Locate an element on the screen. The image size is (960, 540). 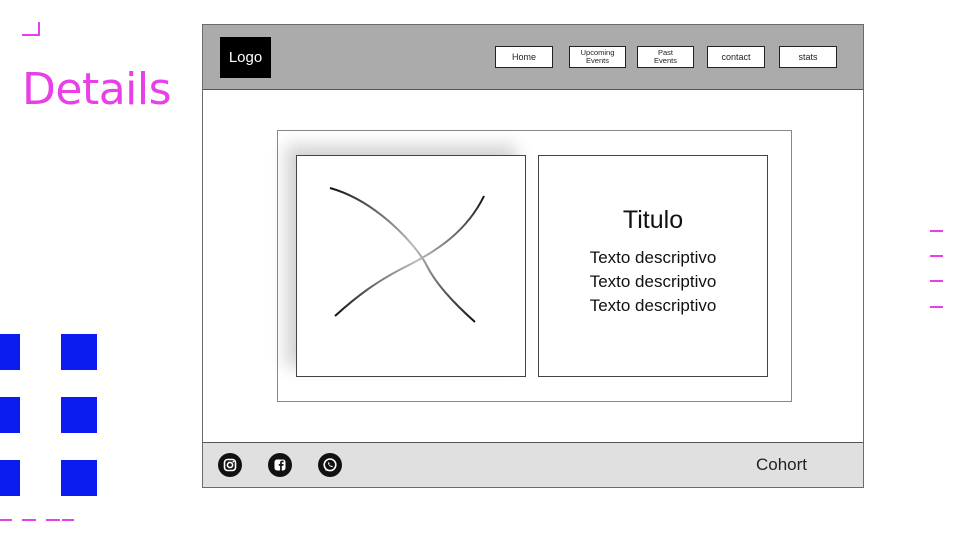
nav-stats-button: stats is located at coordinates (808, 57).